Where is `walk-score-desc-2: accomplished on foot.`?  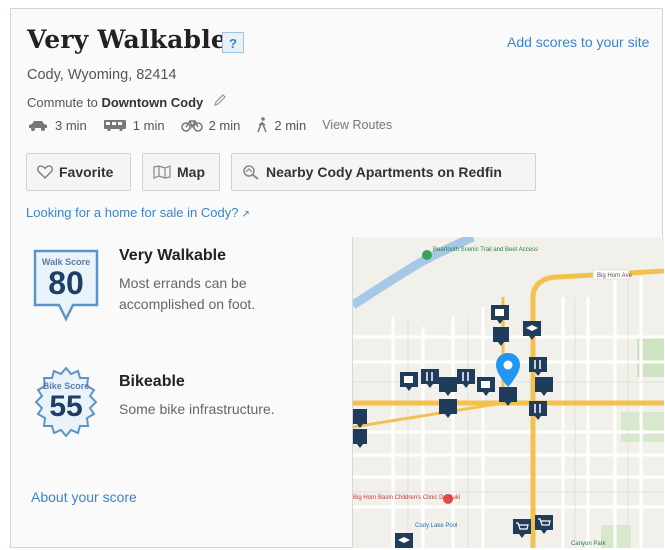 walk-score-desc-2: accomplished on foot. is located at coordinates (187, 304).